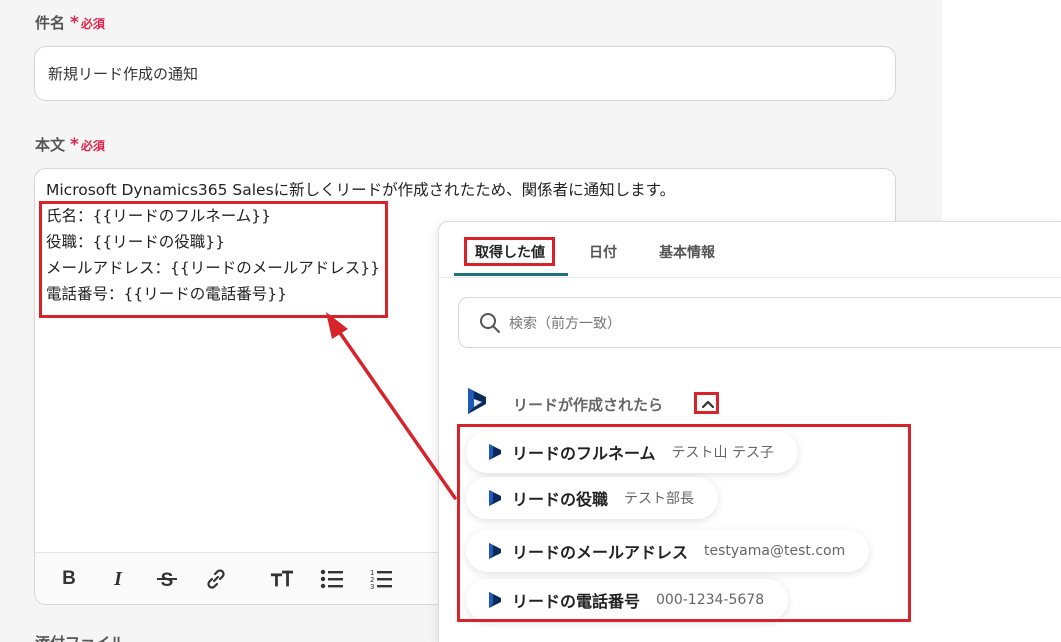  I want to click on active-tab-indicator, so click(511, 274).